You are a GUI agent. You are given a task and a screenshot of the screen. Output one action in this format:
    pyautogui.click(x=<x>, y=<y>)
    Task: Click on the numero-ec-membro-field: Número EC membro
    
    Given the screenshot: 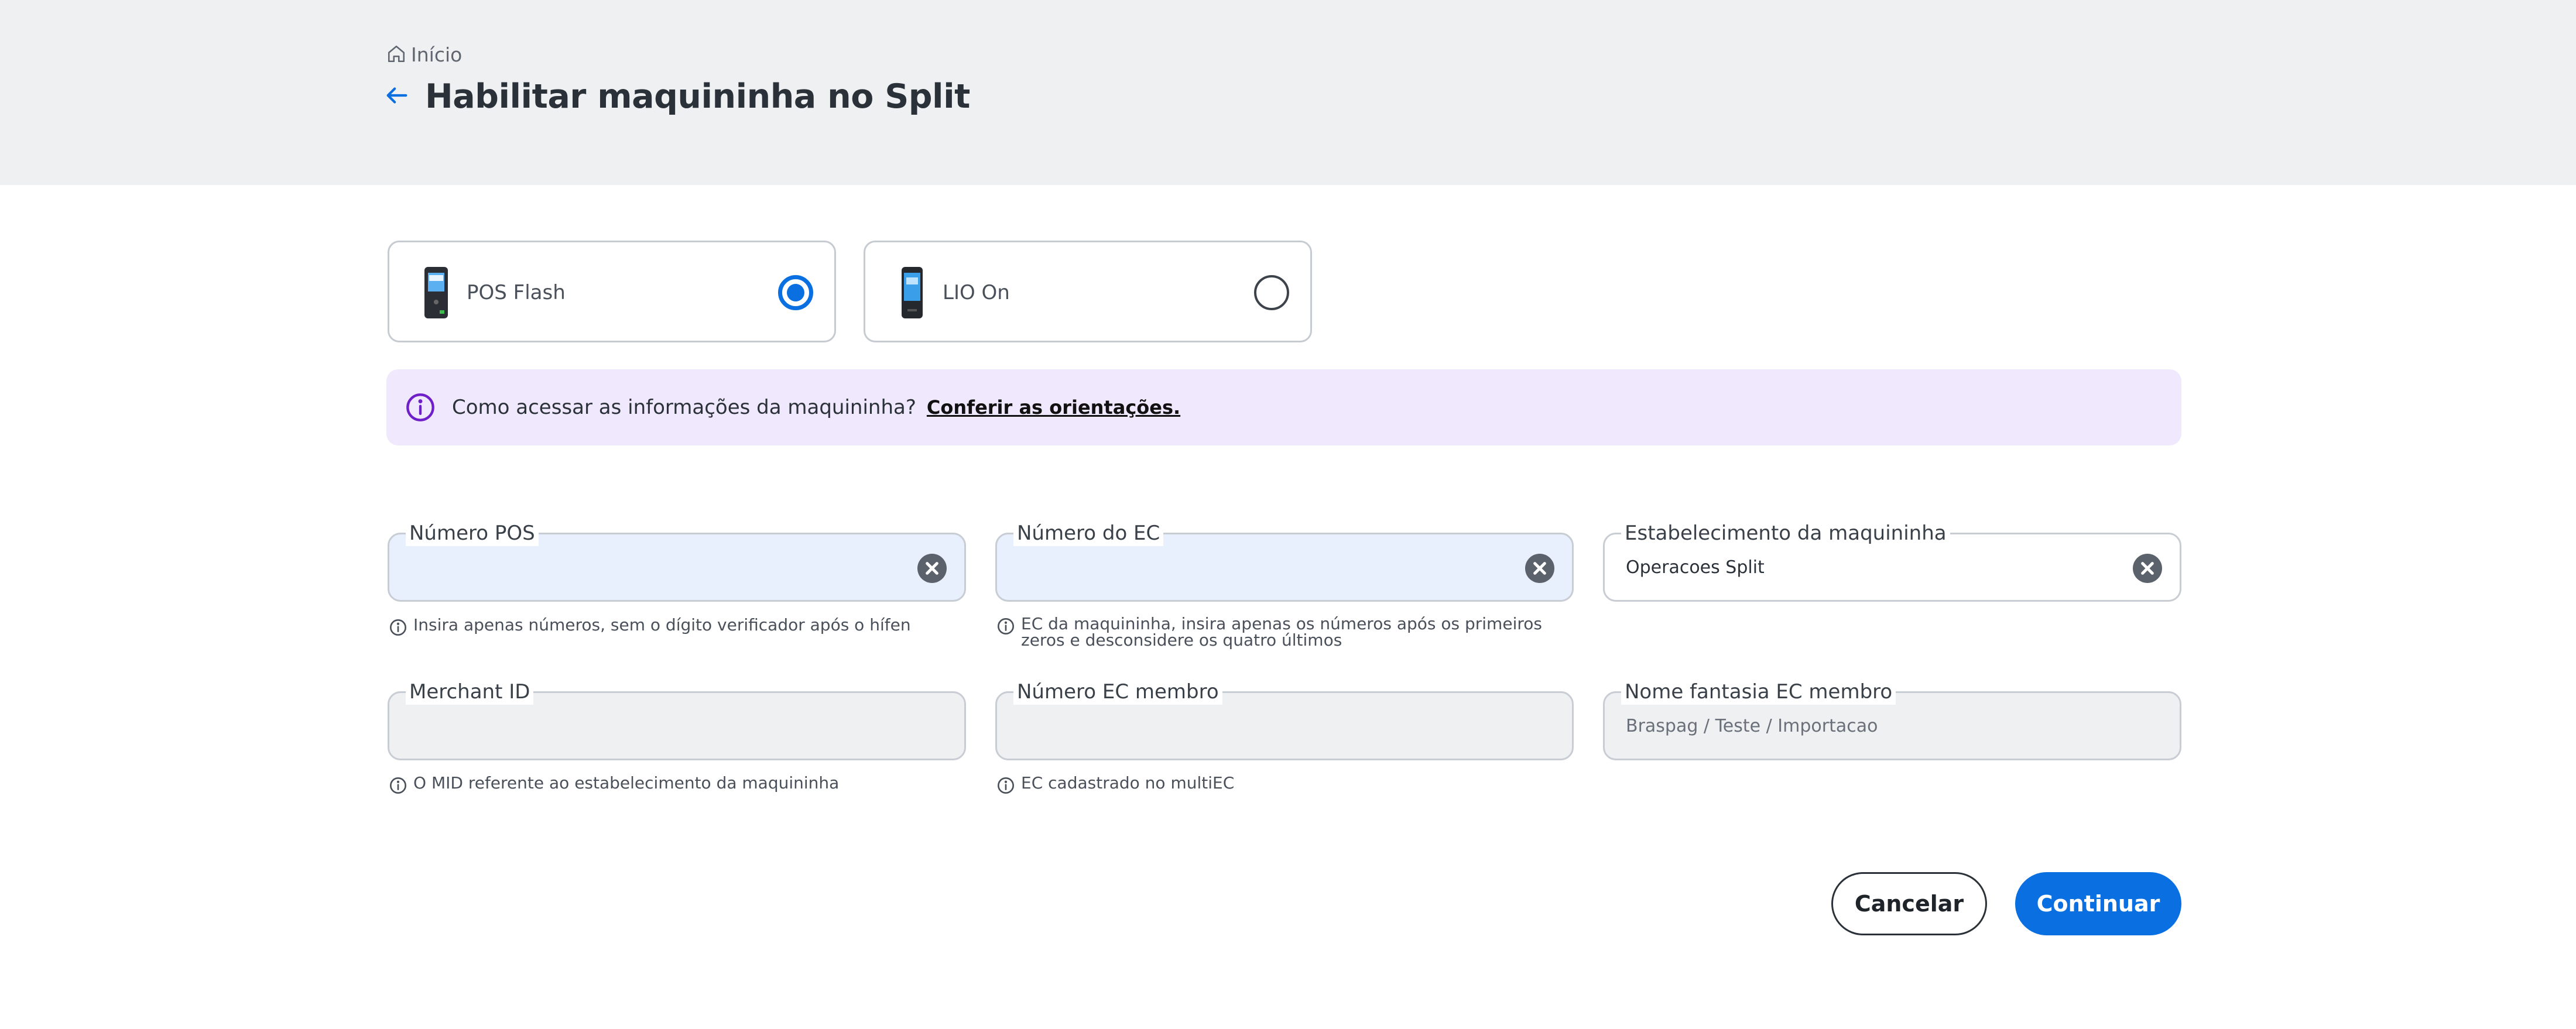 What is the action you would take?
    pyautogui.click(x=1284, y=719)
    